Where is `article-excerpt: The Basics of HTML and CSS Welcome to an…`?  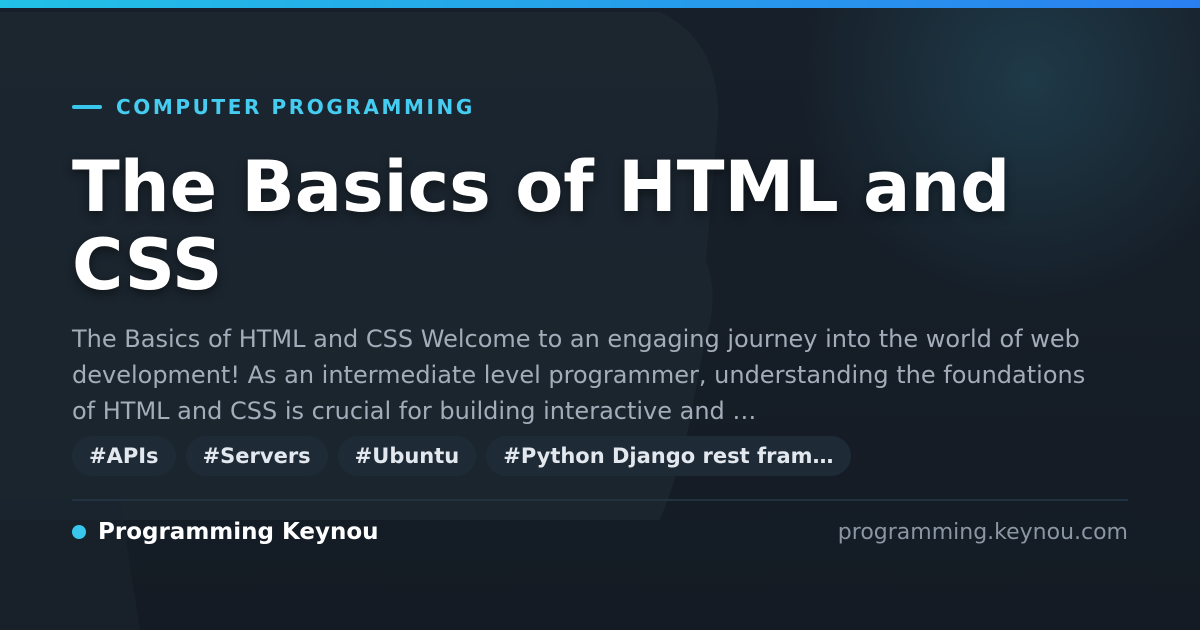 article-excerpt: The Basics of HTML and CSS Welcome to an… is located at coordinates (579, 375).